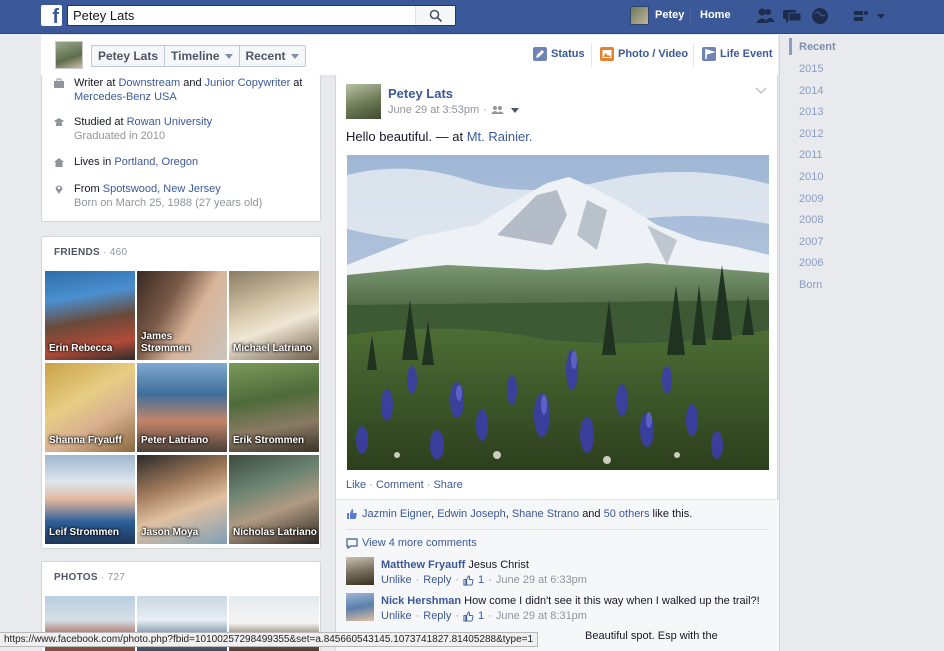 This screenshot has height=651, width=944. I want to click on friends-audience-icon, so click(498, 110).